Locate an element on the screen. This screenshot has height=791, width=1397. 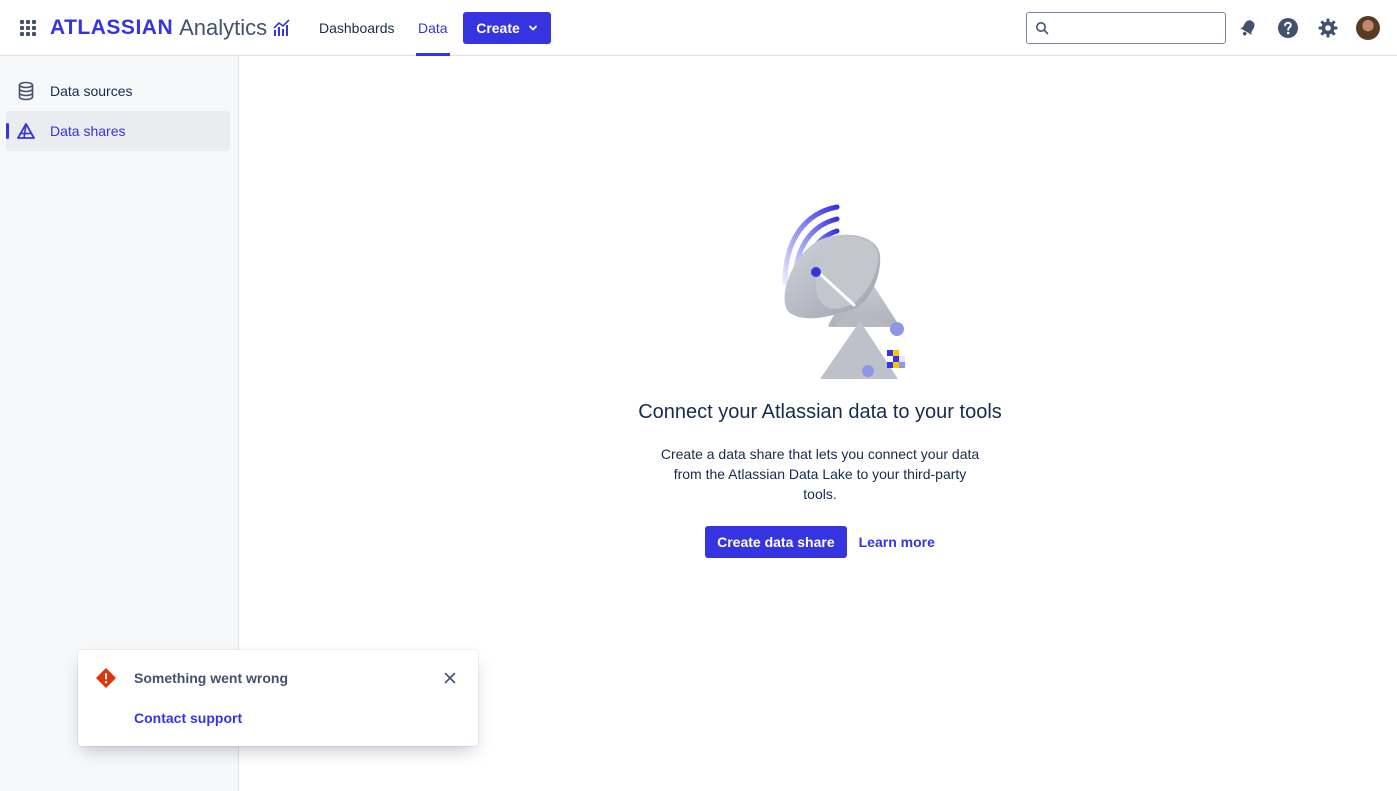
settings-gear-icon is located at coordinates (1328, 28).